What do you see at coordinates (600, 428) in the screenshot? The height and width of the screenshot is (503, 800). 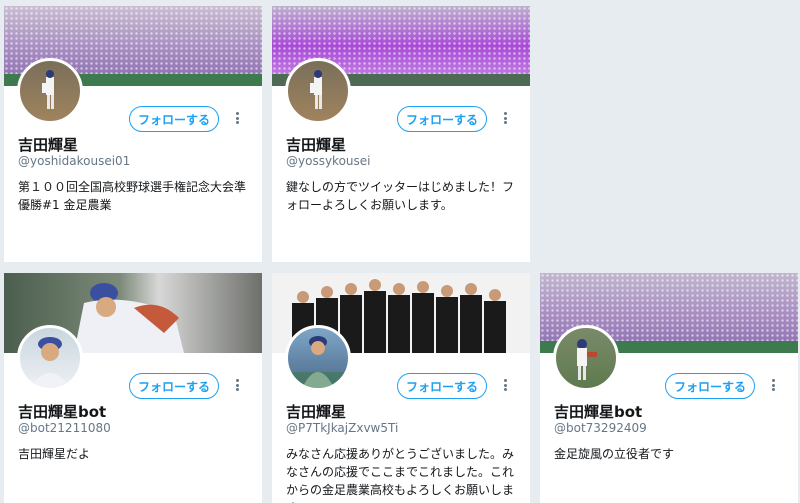 I see `user-handle: @bot73292409` at bounding box center [600, 428].